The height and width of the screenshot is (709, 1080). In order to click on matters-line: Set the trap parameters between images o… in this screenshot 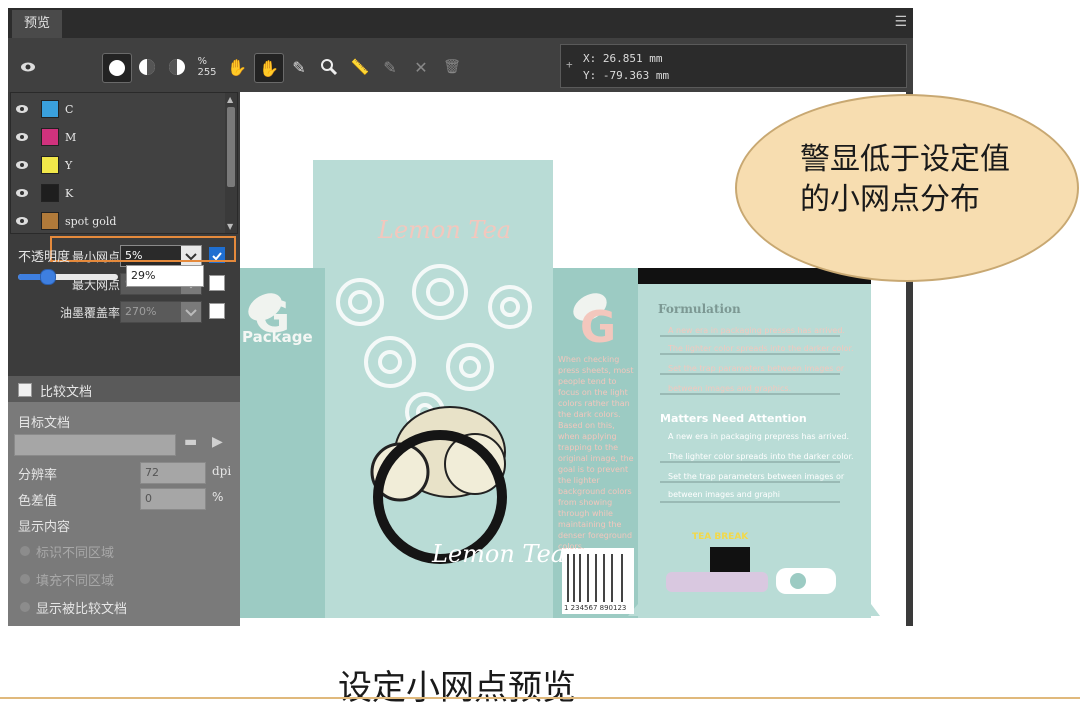, I will do `click(756, 476)`.